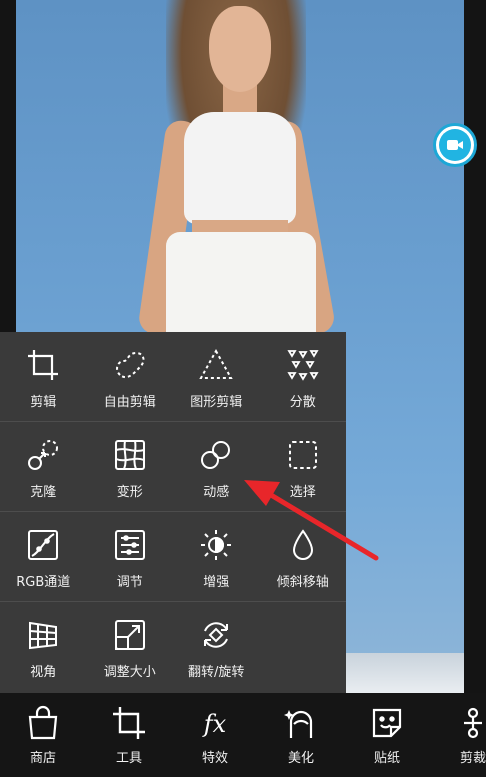  I want to click on tool-menu-row: 视角 调整大小 翻转/旋转, so click(173, 647).